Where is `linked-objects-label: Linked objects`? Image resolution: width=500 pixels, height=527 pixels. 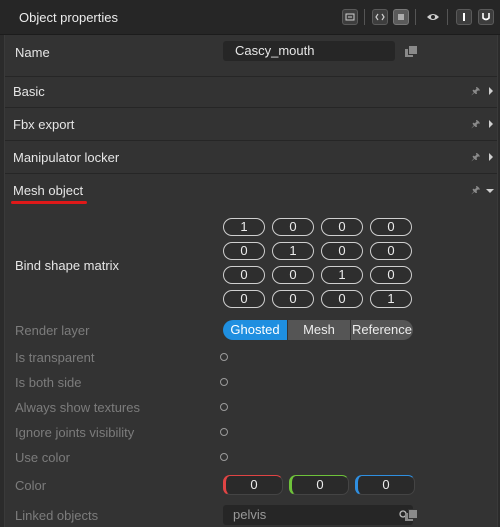
linked-objects-label: Linked objects is located at coordinates (57, 515).